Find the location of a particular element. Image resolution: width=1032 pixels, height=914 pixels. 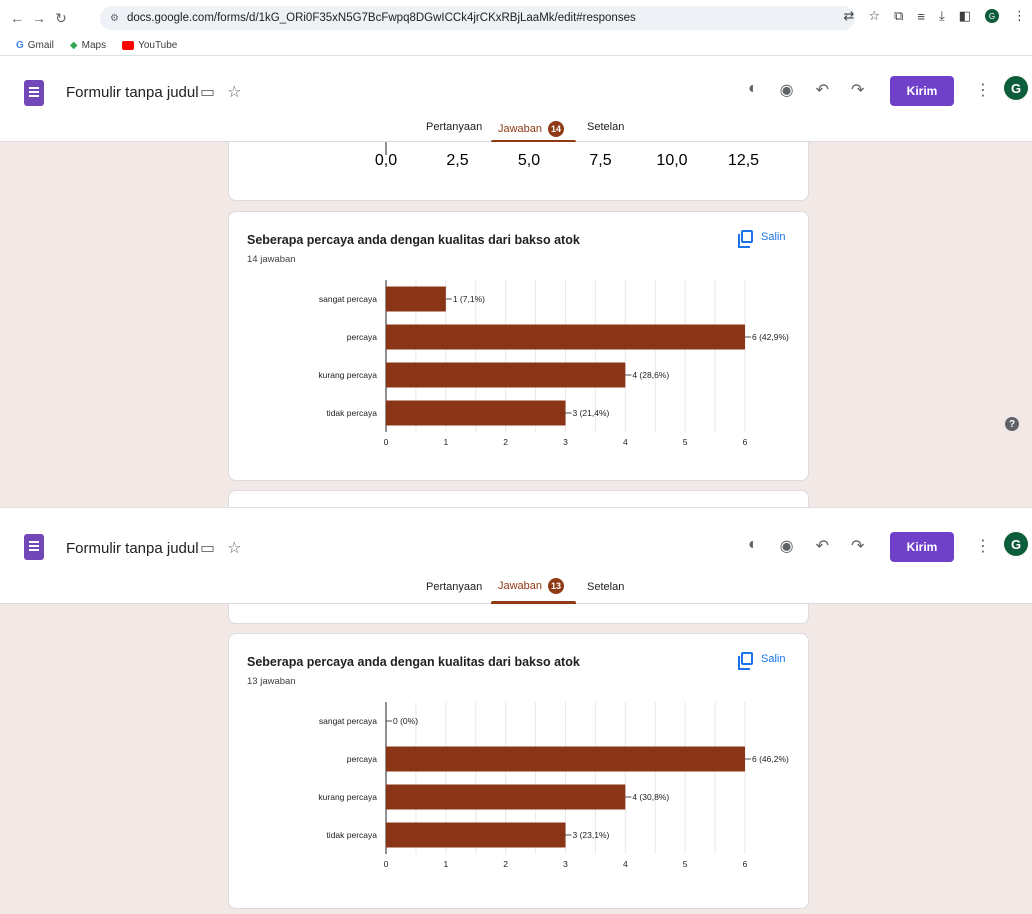

browser-menu-icon: ⋮ is located at coordinates (1019, 16).